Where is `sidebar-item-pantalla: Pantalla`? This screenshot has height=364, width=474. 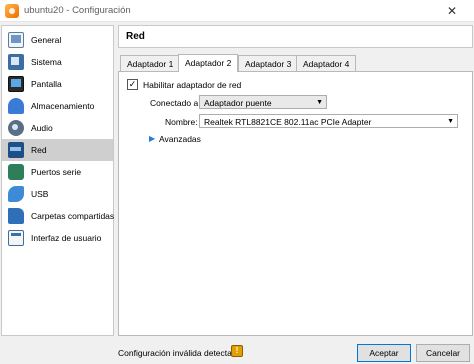
sidebar-item-pantalla: Pantalla is located at coordinates (57, 84).